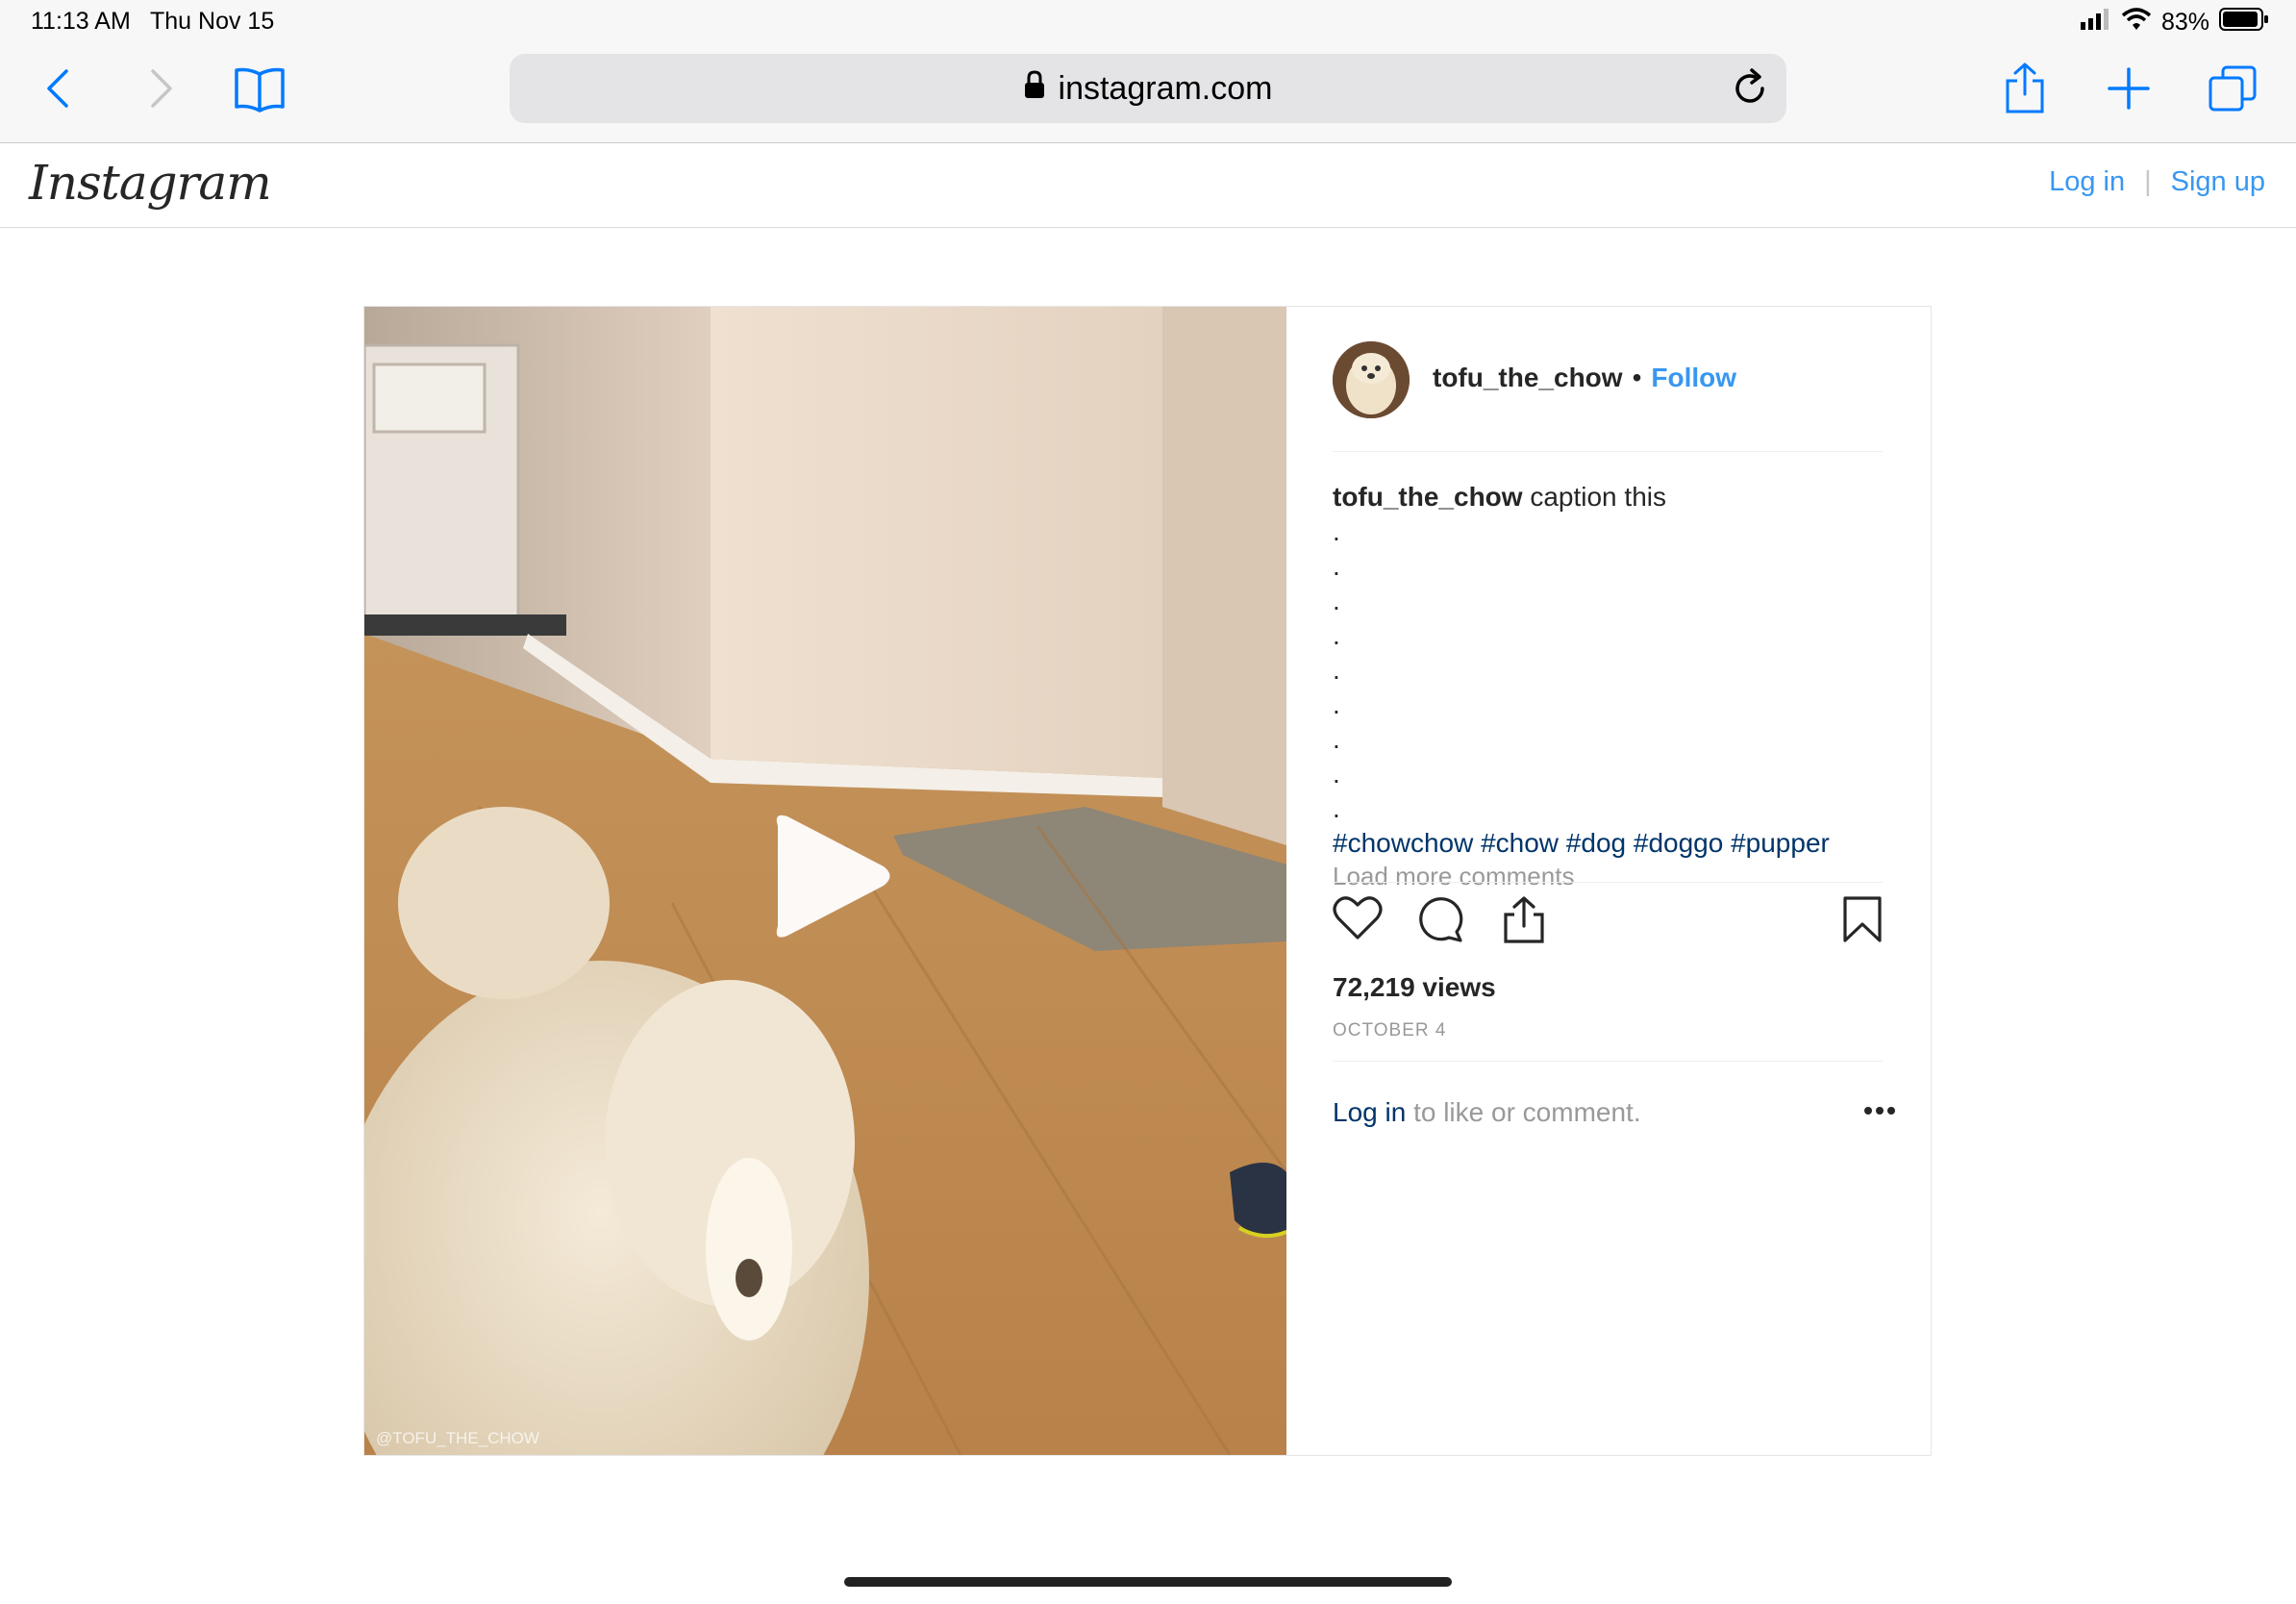 The width and height of the screenshot is (2296, 1604). What do you see at coordinates (1528, 378) in the screenshot?
I see `post-username: tofu_the_chow` at bounding box center [1528, 378].